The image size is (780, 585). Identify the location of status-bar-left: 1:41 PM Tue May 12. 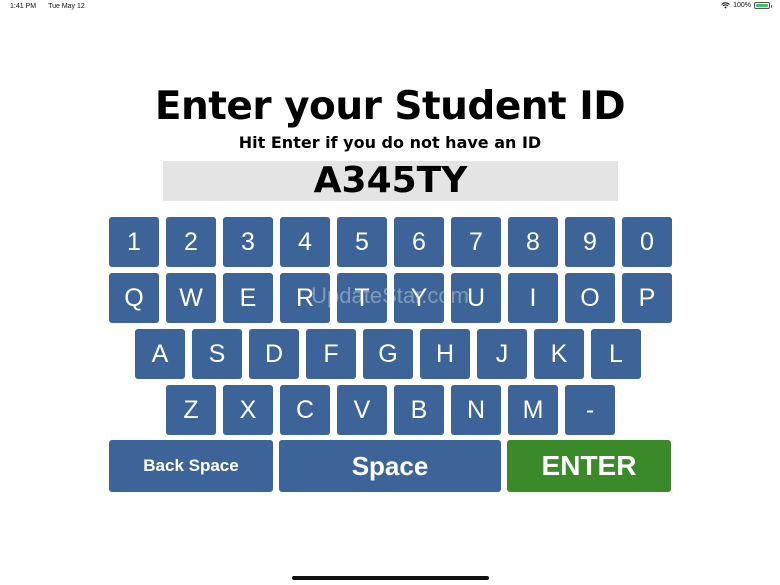
(47, 6).